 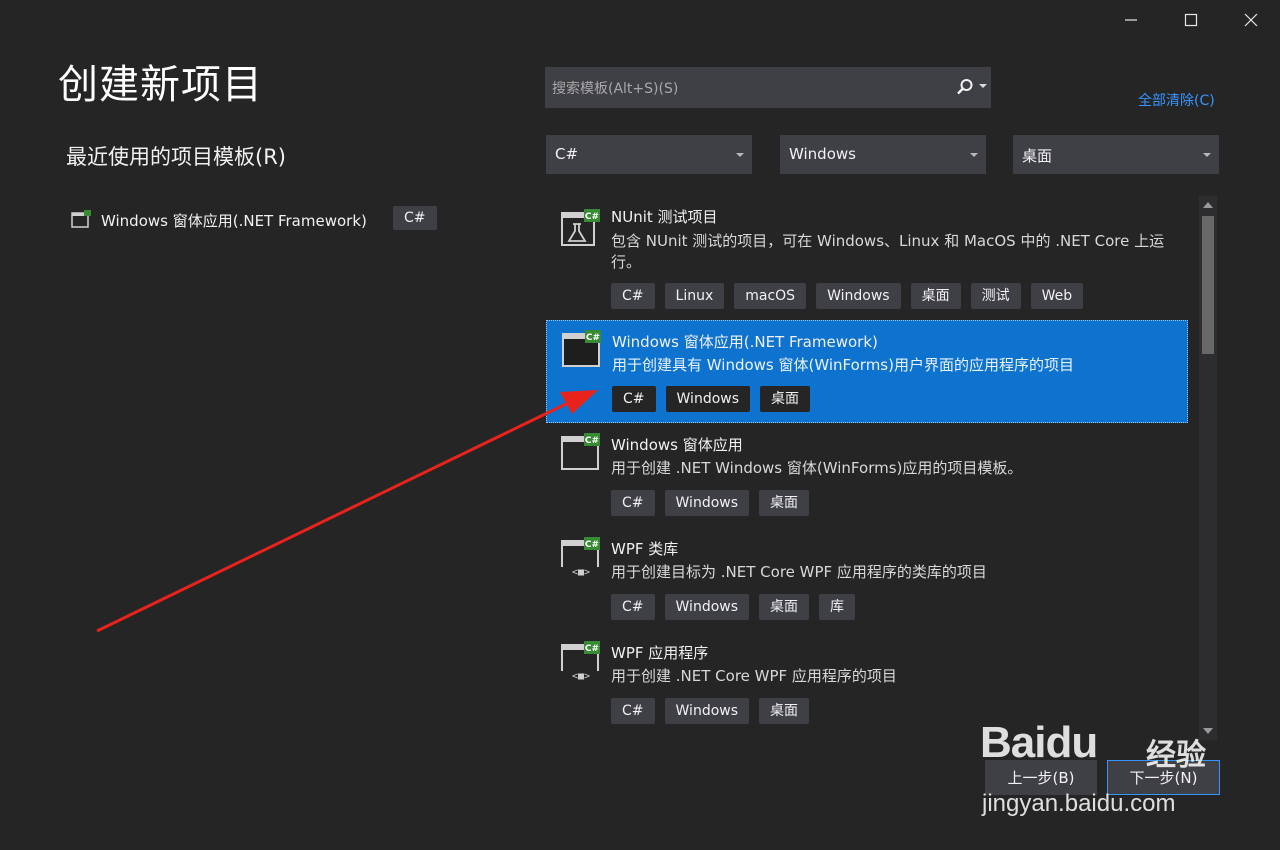 What do you see at coordinates (750, 88) in the screenshot?
I see `search-input` at bounding box center [750, 88].